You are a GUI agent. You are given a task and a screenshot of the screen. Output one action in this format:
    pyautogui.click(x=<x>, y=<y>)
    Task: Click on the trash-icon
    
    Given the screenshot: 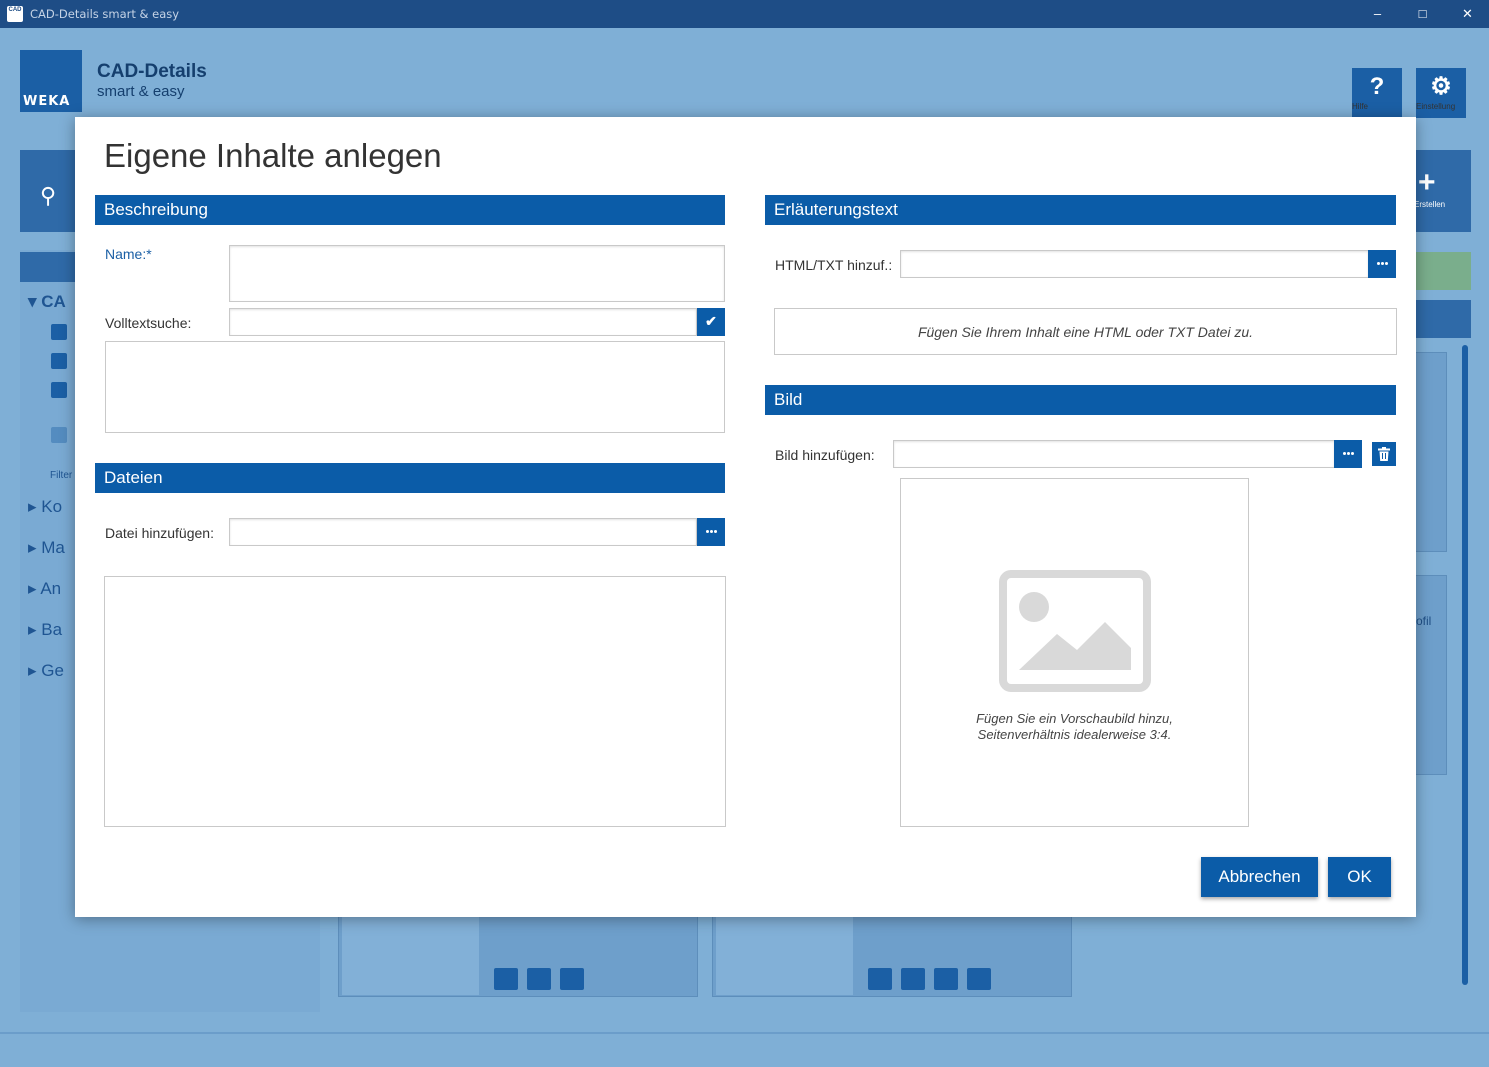 What is the action you would take?
    pyautogui.click(x=1384, y=453)
    